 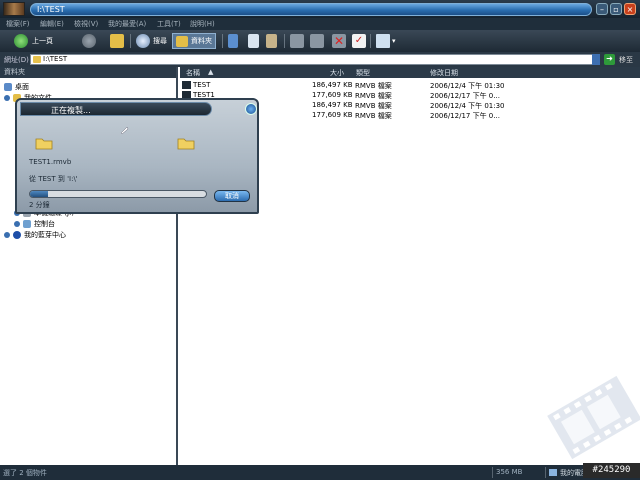 What do you see at coordinates (609, 59) in the screenshot?
I see `go-button: ➜` at bounding box center [609, 59].